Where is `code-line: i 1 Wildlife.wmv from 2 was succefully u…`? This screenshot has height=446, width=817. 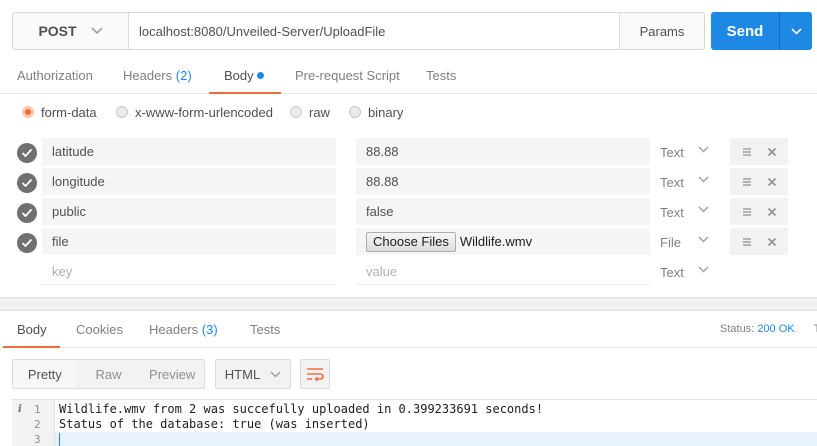 code-line: i 1 Wildlife.wmv from 2 was succefully u… is located at coordinates (414, 409).